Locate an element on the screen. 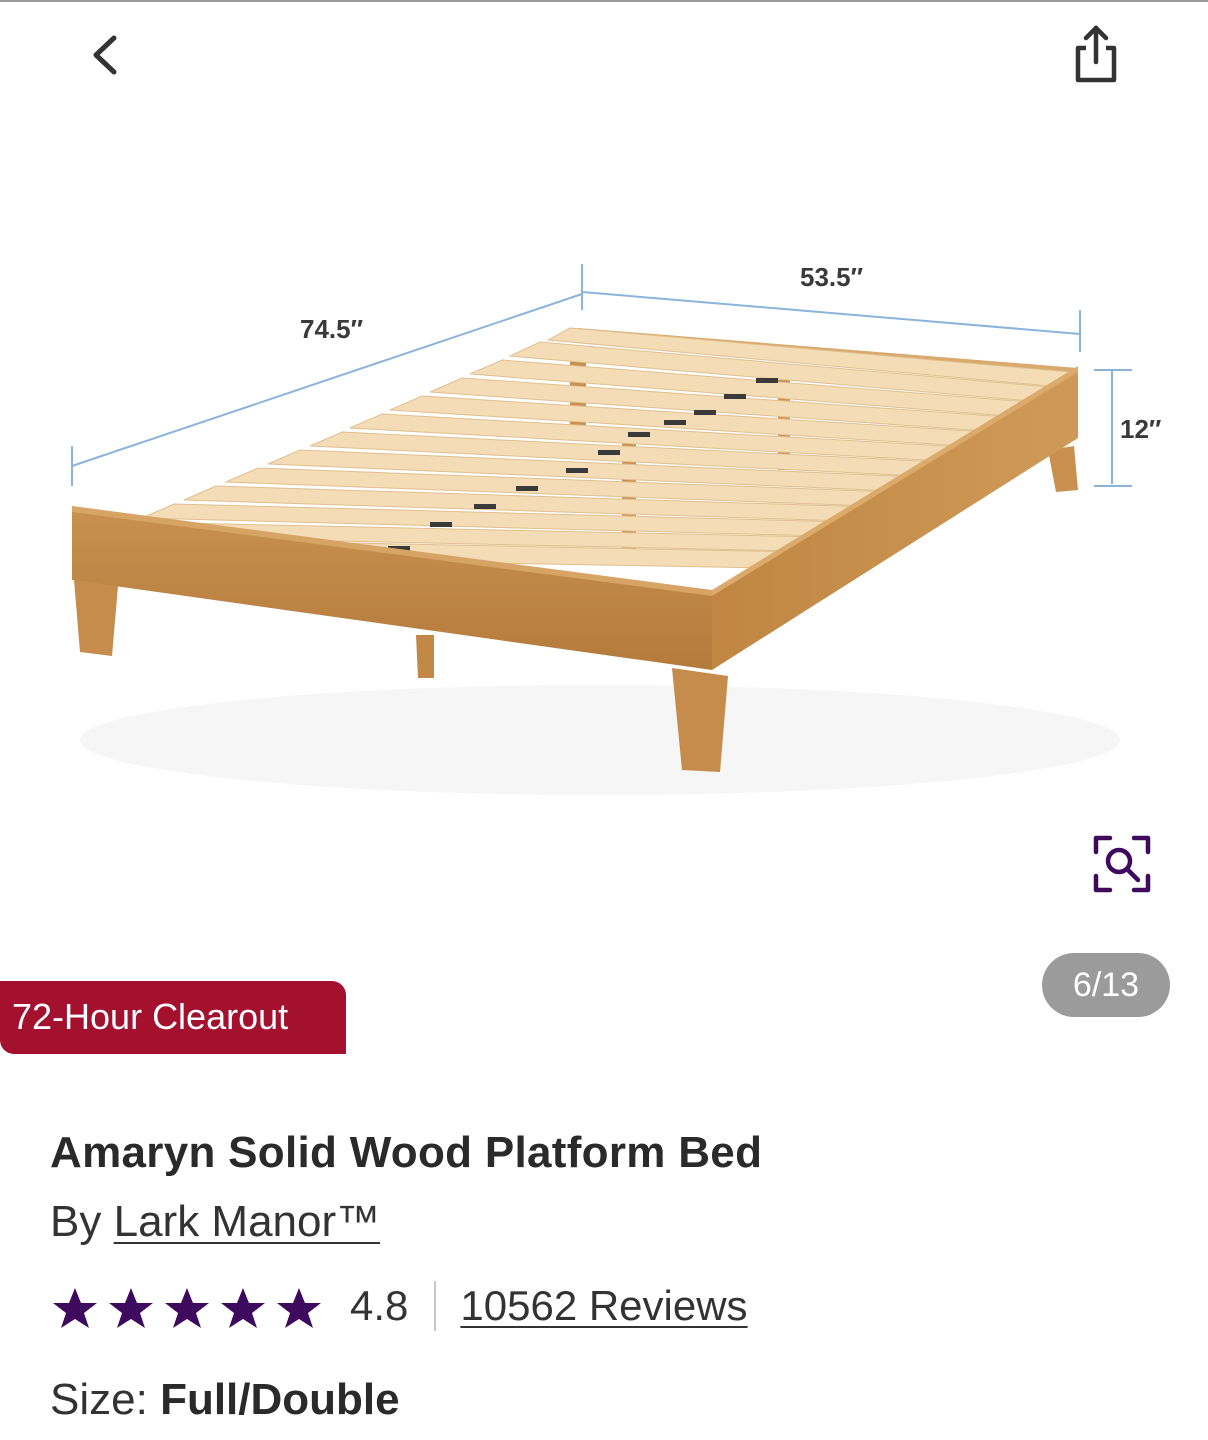 The width and height of the screenshot is (1208, 1440). chevron-left-icon is located at coordinates (105, 55).